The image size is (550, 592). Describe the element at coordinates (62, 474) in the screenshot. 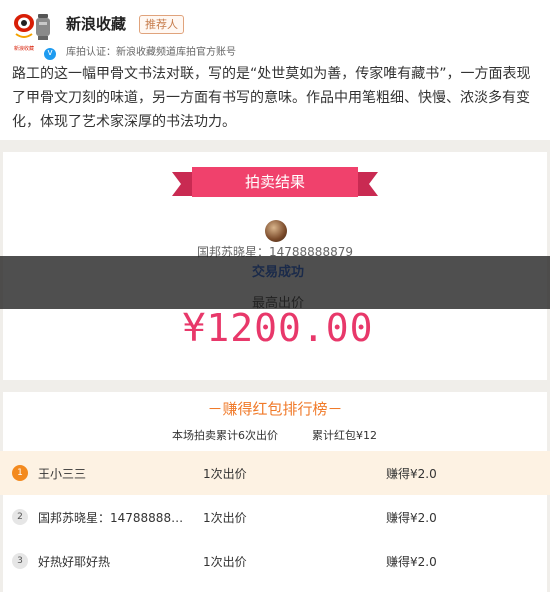

I see `bidder-name: 王小三三` at that location.